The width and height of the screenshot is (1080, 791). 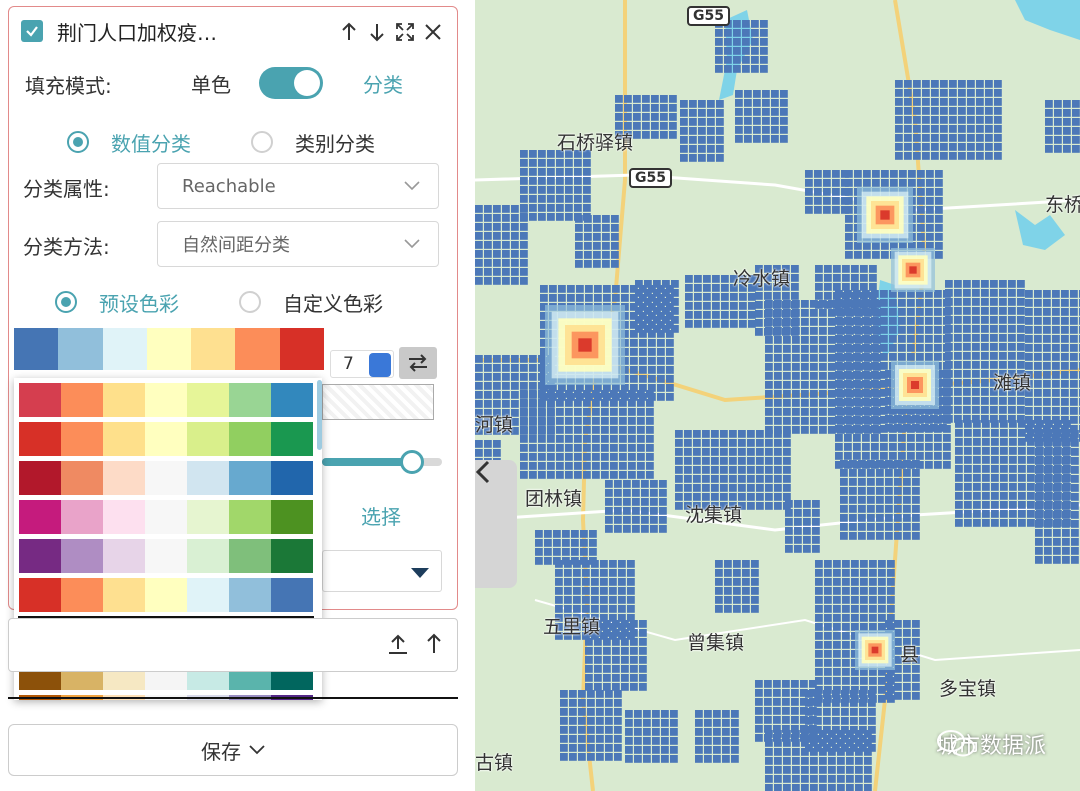 What do you see at coordinates (405, 32) in the screenshot?
I see `zoom-to-layer-icon` at bounding box center [405, 32].